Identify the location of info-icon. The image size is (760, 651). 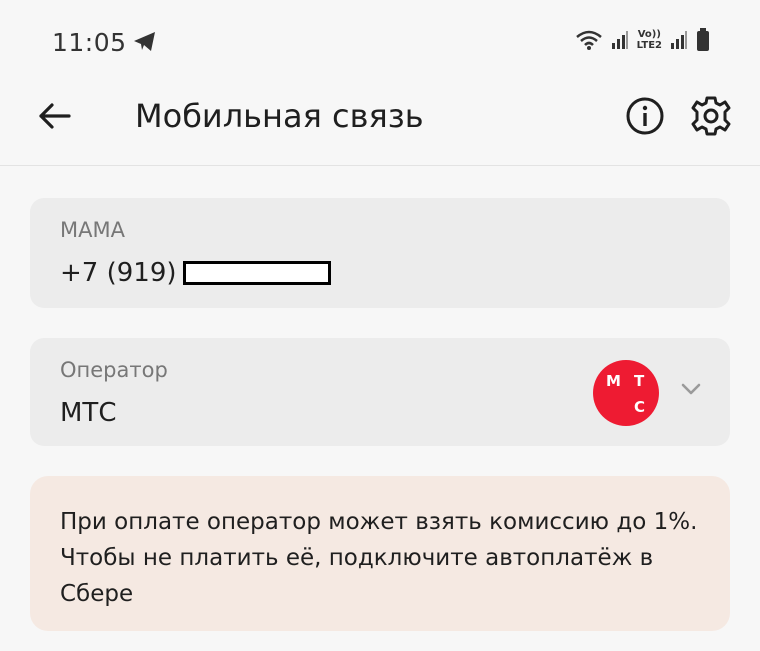
(645, 116).